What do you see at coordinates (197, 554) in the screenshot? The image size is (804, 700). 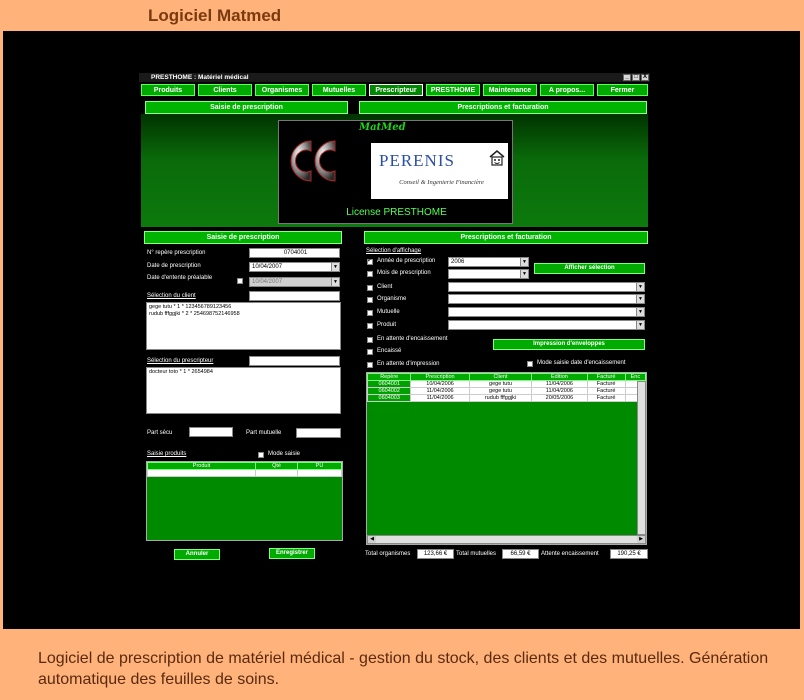 I see `annuler-button: Annuler` at bounding box center [197, 554].